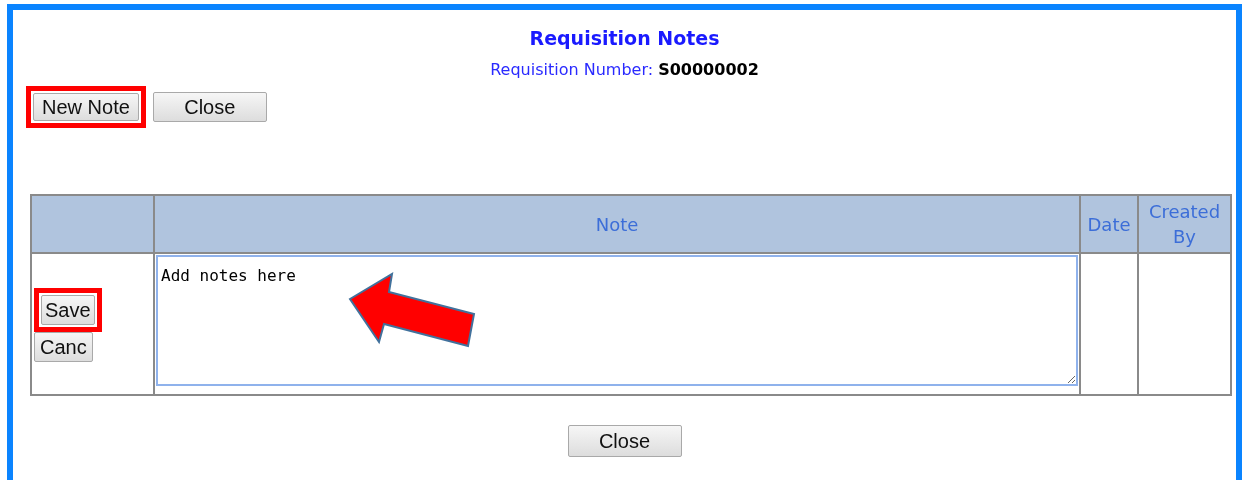 The width and height of the screenshot is (1249, 480). I want to click on button: Close, so click(209, 107).